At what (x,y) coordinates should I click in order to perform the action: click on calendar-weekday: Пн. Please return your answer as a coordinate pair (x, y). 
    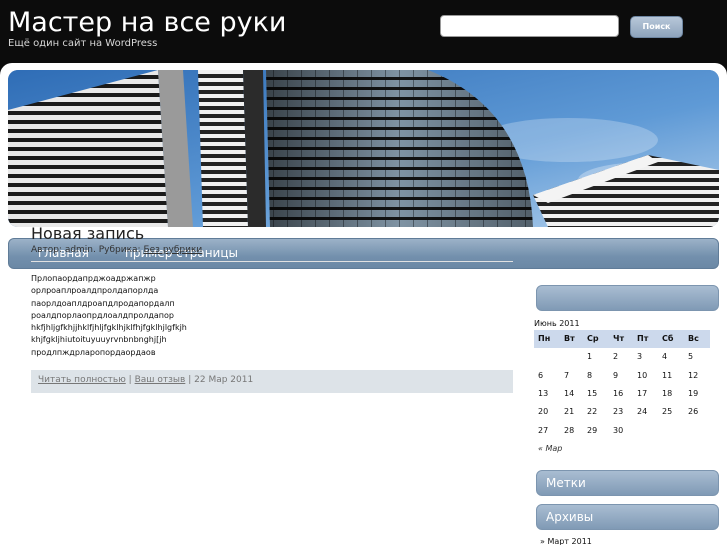
    Looking at the image, I should click on (544, 338).